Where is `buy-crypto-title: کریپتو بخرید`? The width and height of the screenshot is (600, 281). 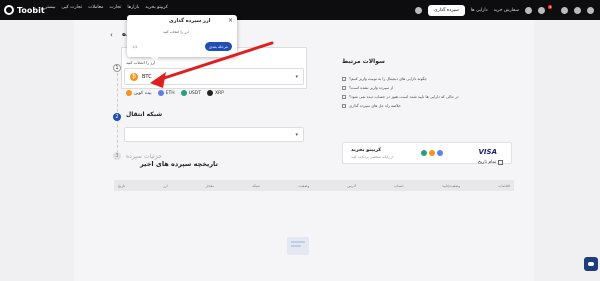 buy-crypto-title: کریپتو بخرید is located at coordinates (366, 150).